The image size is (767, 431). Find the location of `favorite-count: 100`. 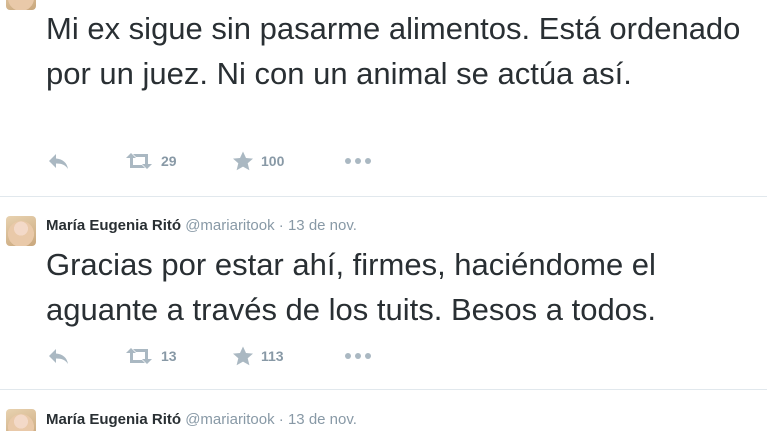

favorite-count: 100 is located at coordinates (273, 161).